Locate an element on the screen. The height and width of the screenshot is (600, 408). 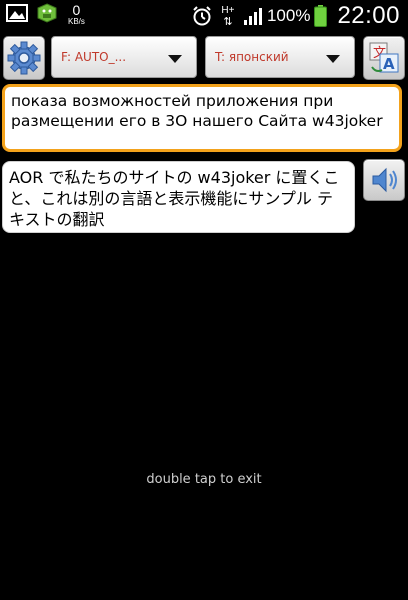
status-bar: 0 KB/s H+ ⇅ 100% 22:00 is located at coordinates (204, 15).